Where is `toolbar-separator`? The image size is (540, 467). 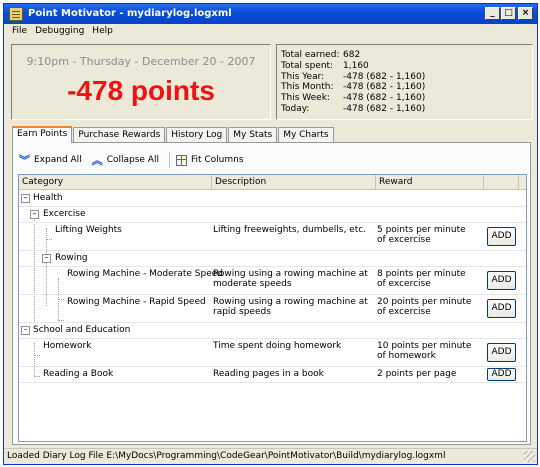 toolbar-separator is located at coordinates (169, 160).